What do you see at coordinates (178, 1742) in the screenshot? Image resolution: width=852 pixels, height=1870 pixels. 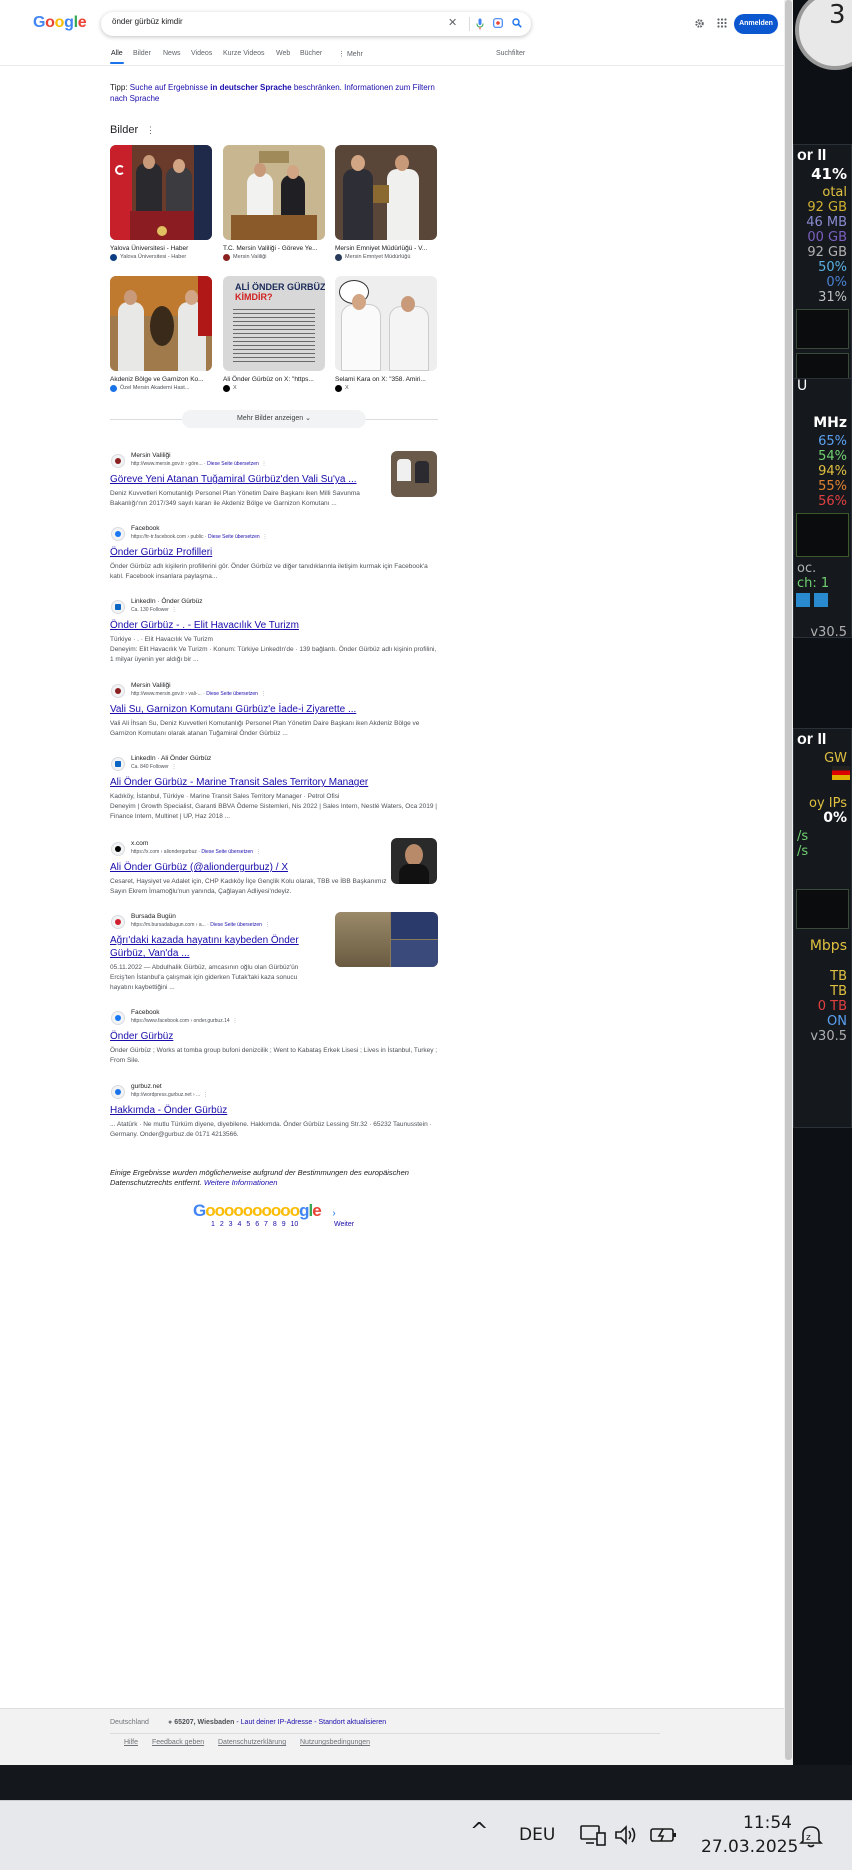 I see `footer-feedback-link: Feedback geben` at bounding box center [178, 1742].